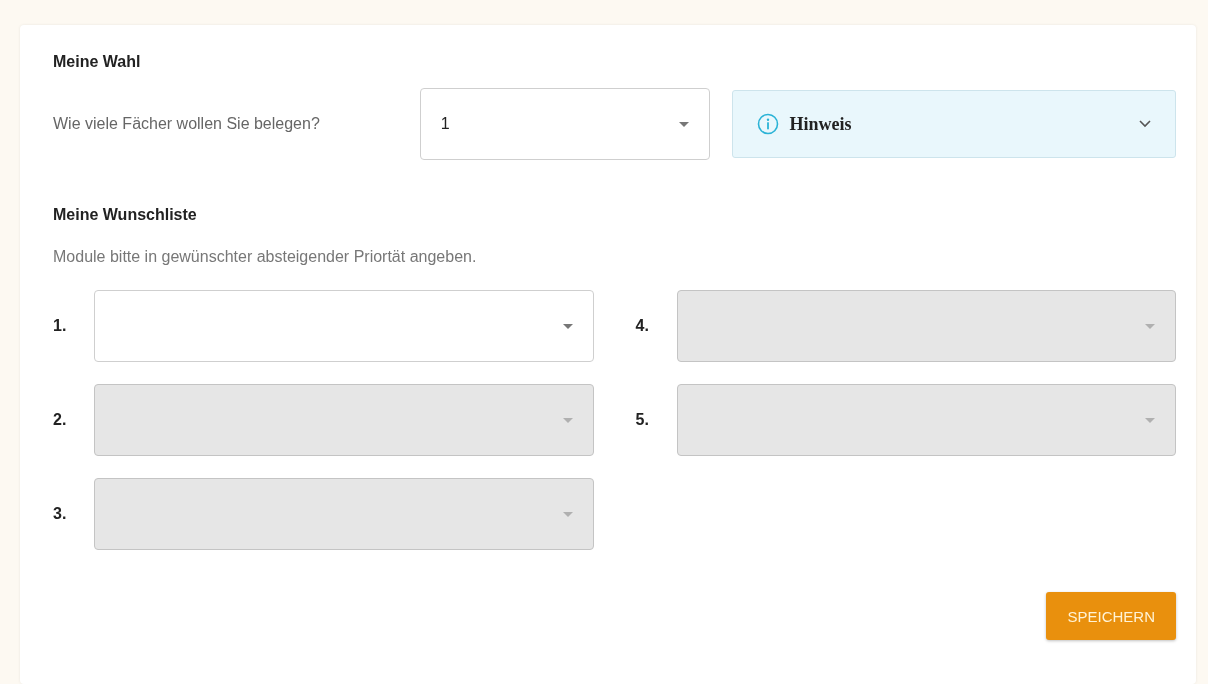  Describe the element at coordinates (125, 215) in the screenshot. I see `section-title: Meine Wunschliste` at that location.